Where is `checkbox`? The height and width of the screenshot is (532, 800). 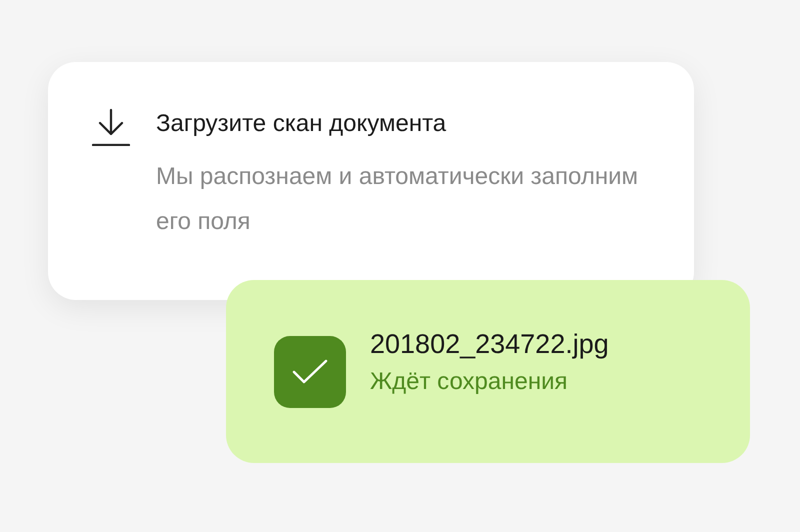
checkbox is located at coordinates (310, 372).